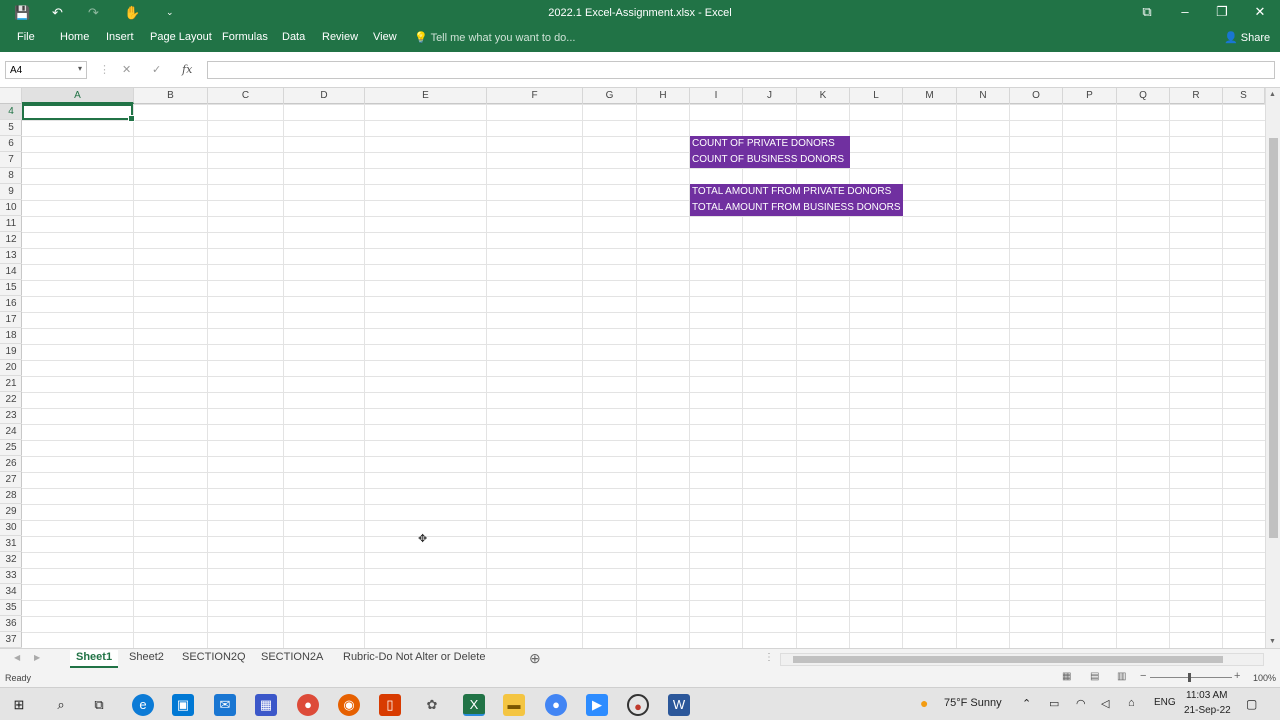  Describe the element at coordinates (1260, 12) in the screenshot. I see `close-button: ✕` at that location.